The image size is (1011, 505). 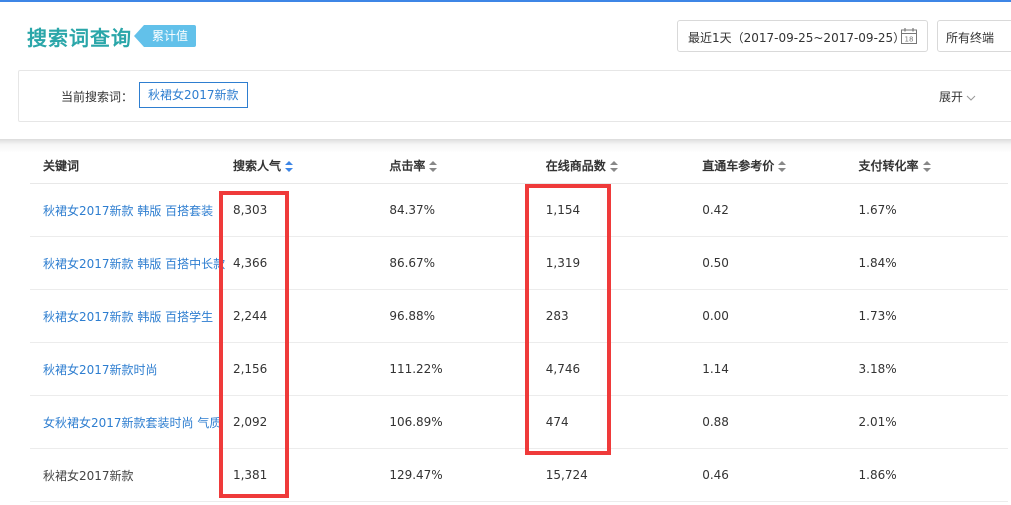 I want to click on cumulative-tag: 累计值, so click(x=165, y=36).